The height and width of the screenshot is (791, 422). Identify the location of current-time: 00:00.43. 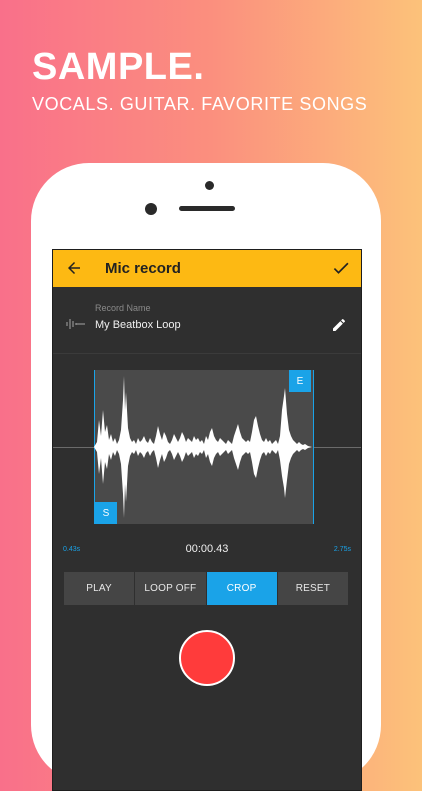
(207, 549).